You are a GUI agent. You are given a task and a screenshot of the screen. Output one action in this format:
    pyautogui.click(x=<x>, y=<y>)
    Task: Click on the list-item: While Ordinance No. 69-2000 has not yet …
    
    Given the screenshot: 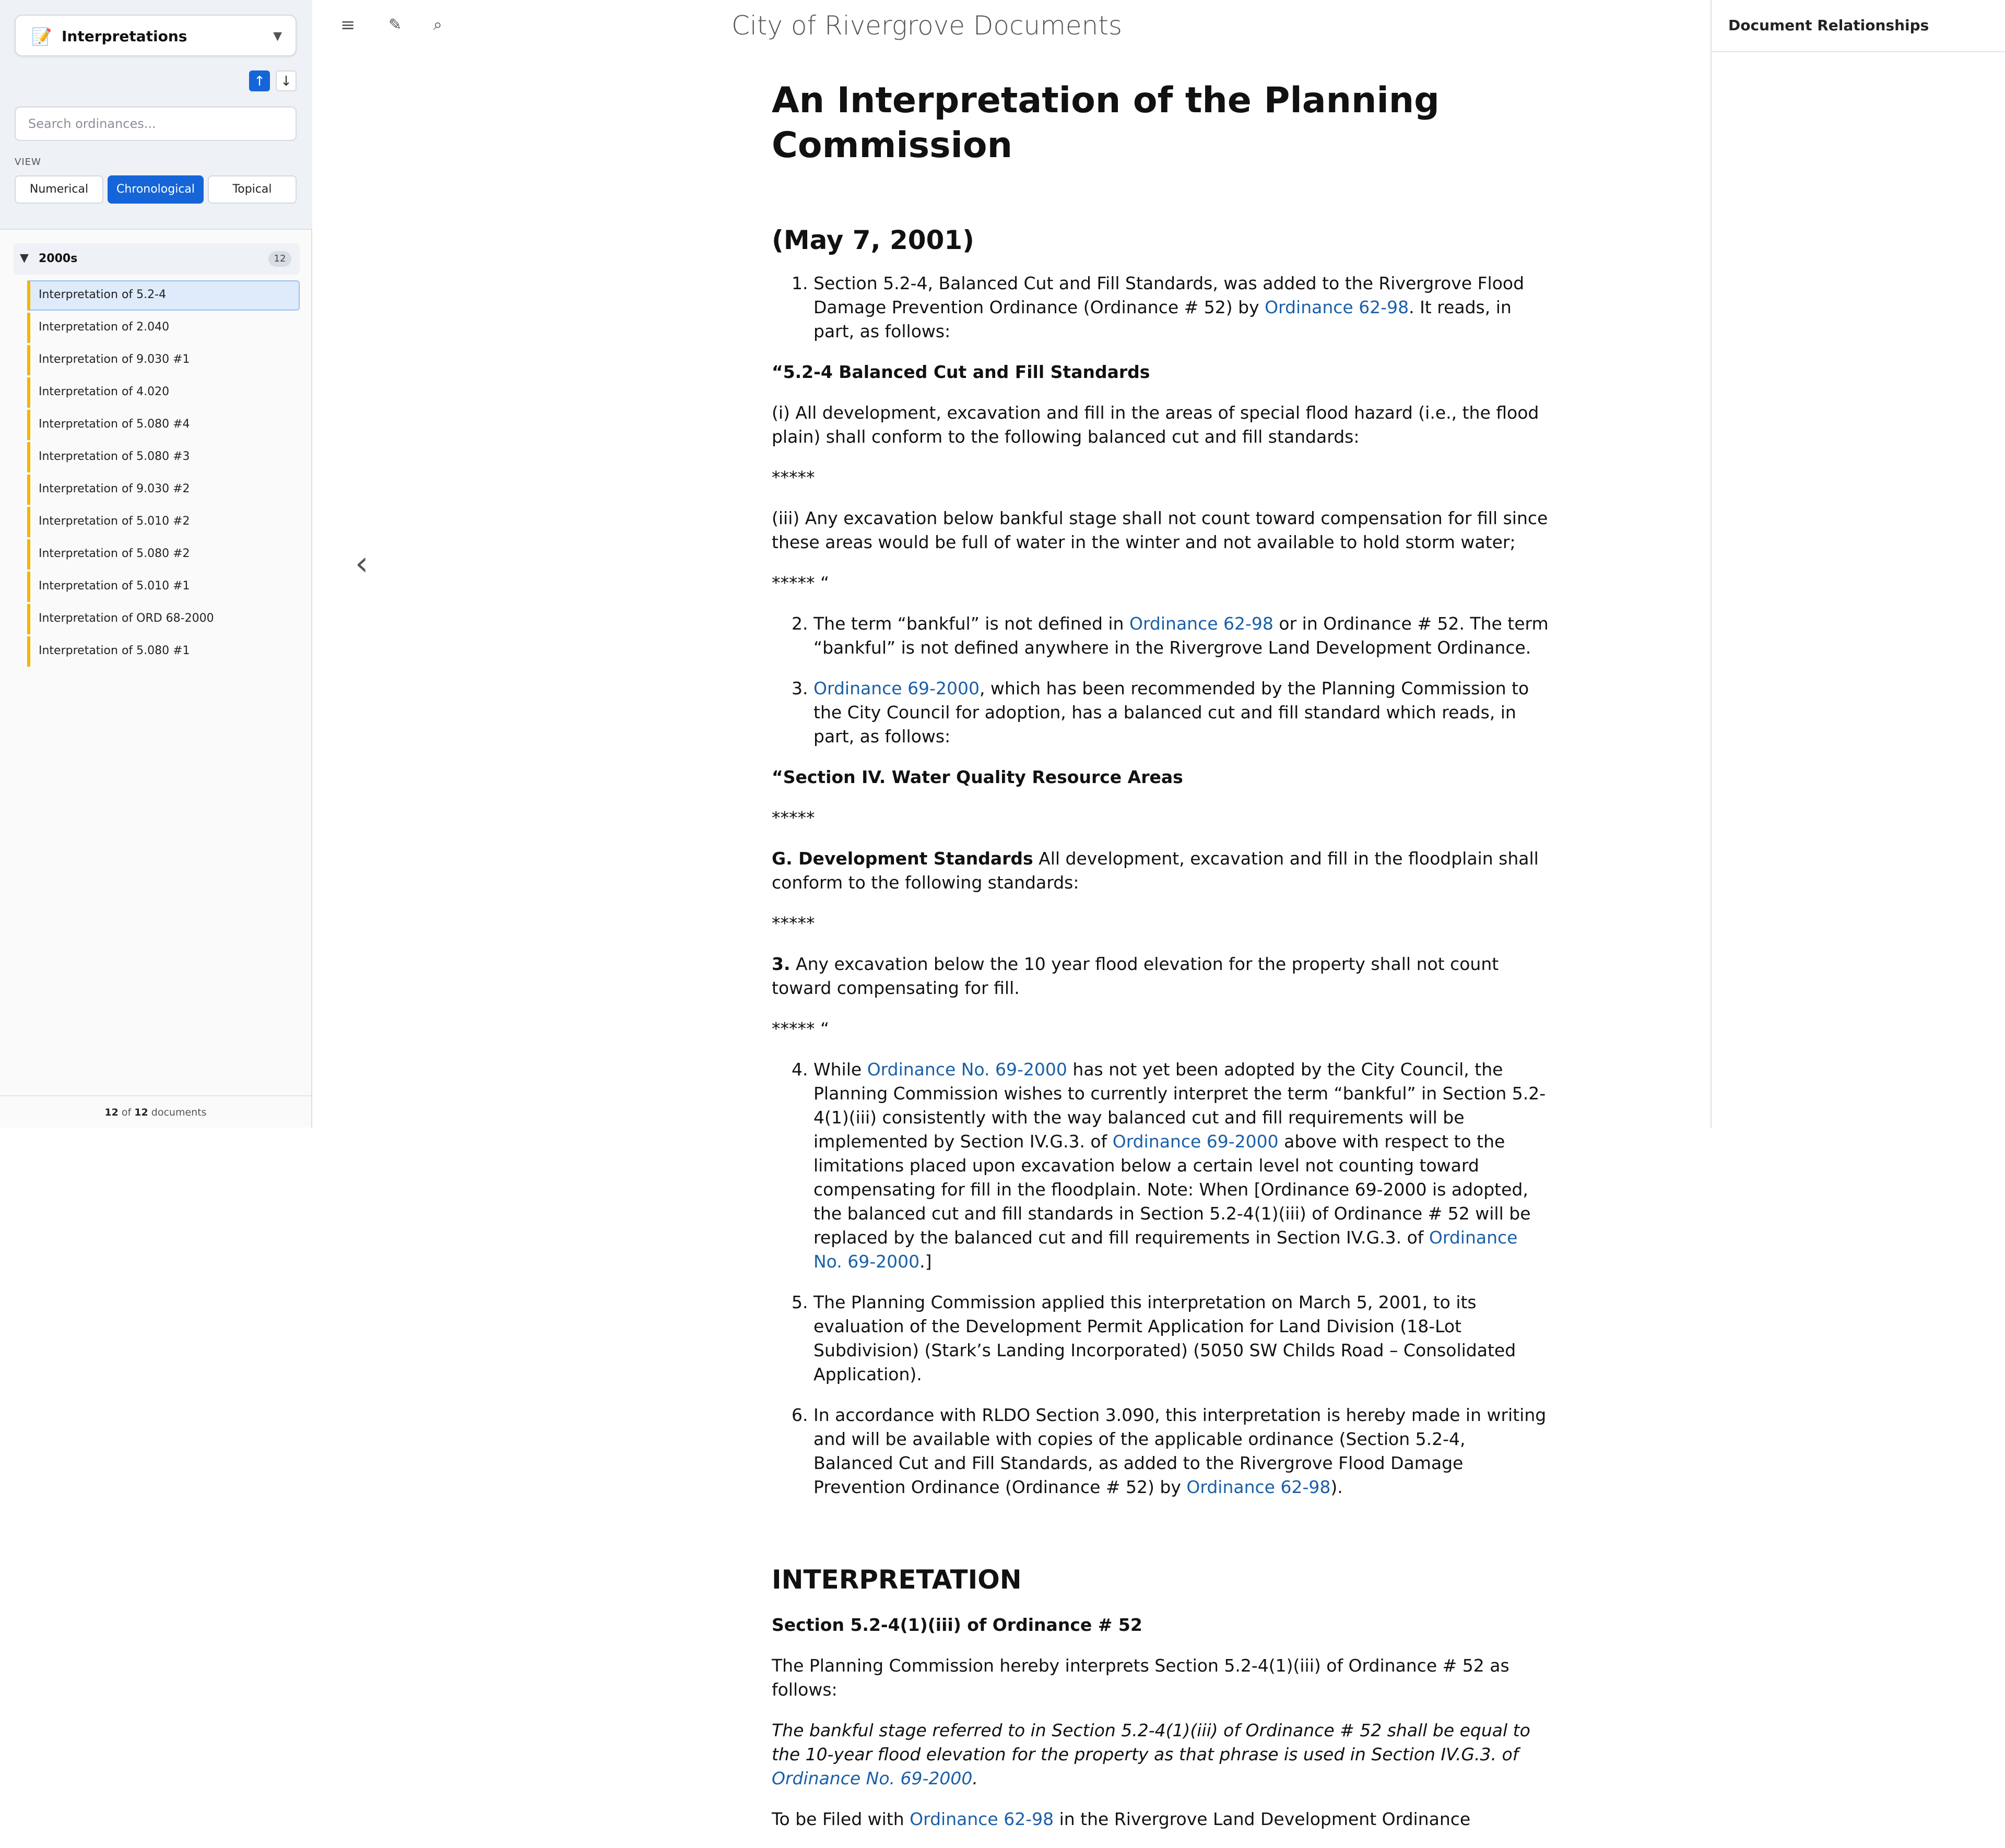 What is the action you would take?
    pyautogui.click(x=1181, y=1166)
    